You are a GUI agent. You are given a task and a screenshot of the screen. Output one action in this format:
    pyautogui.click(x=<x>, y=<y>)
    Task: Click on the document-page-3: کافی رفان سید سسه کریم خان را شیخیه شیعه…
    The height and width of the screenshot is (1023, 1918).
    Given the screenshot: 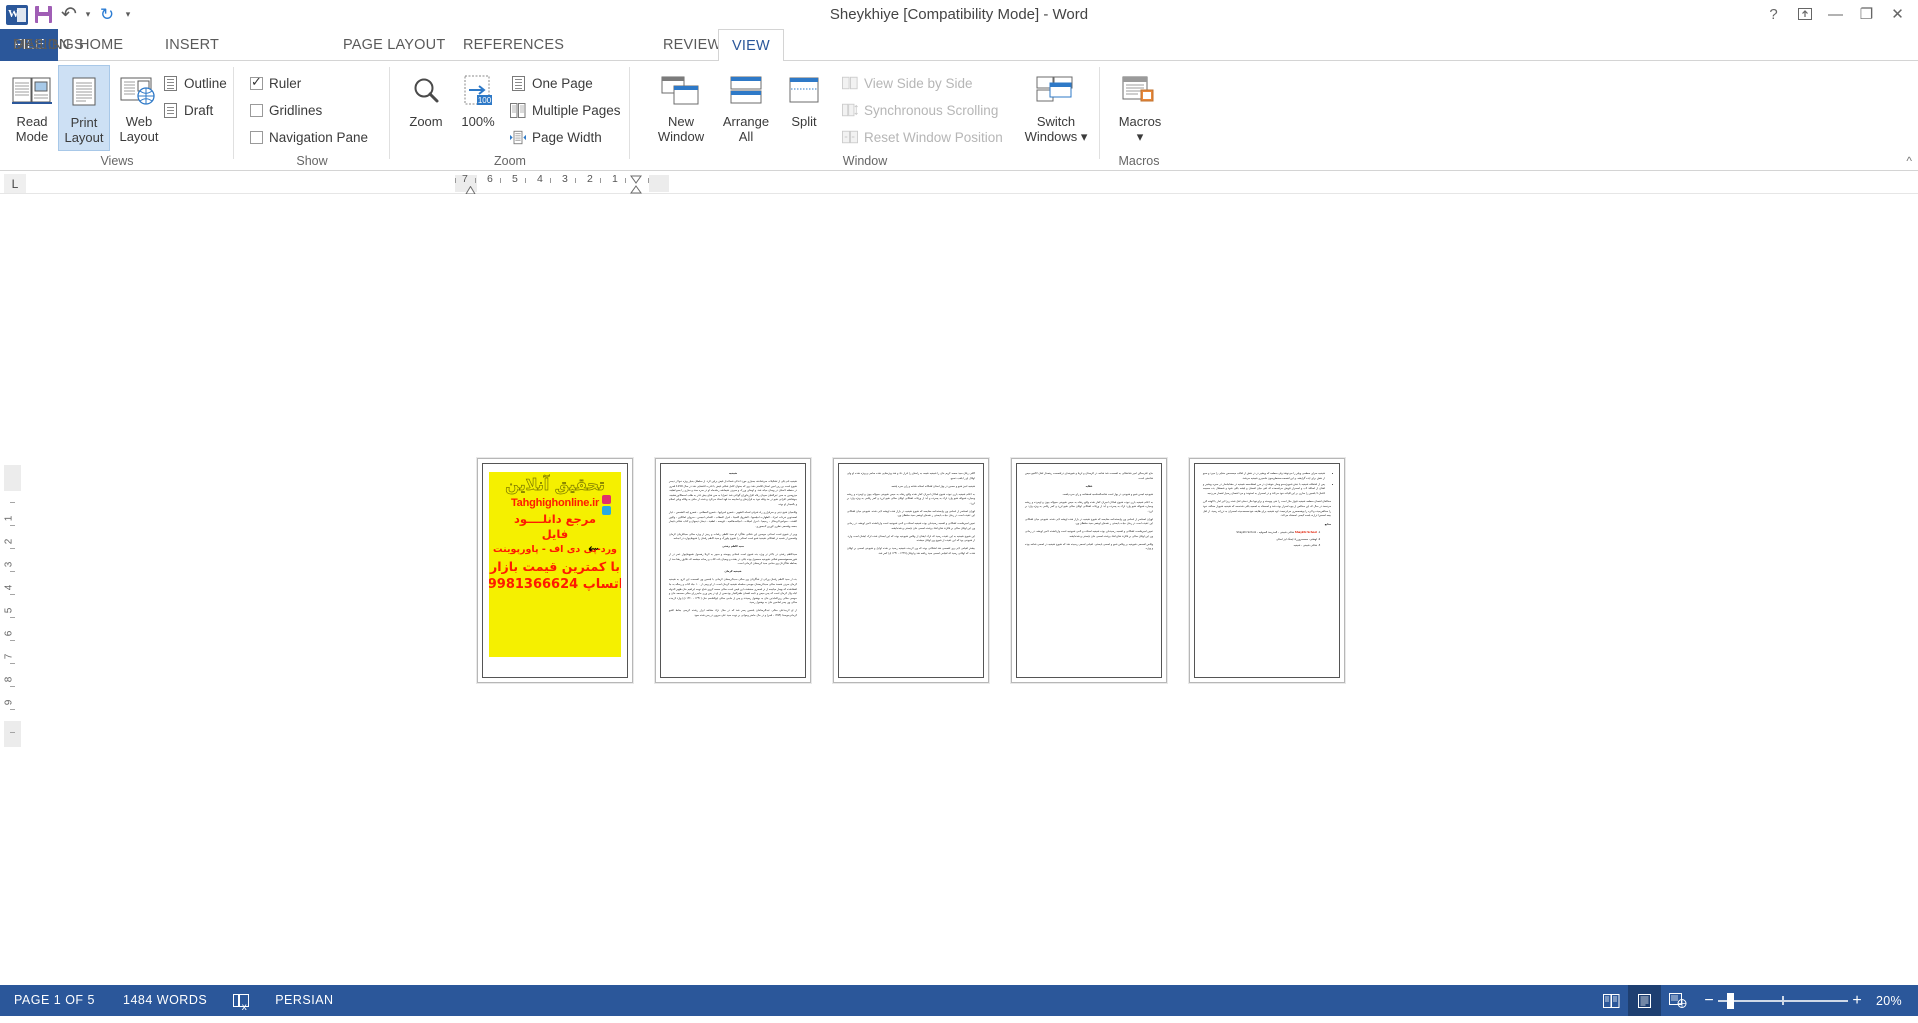 What is the action you would take?
    pyautogui.click(x=911, y=570)
    